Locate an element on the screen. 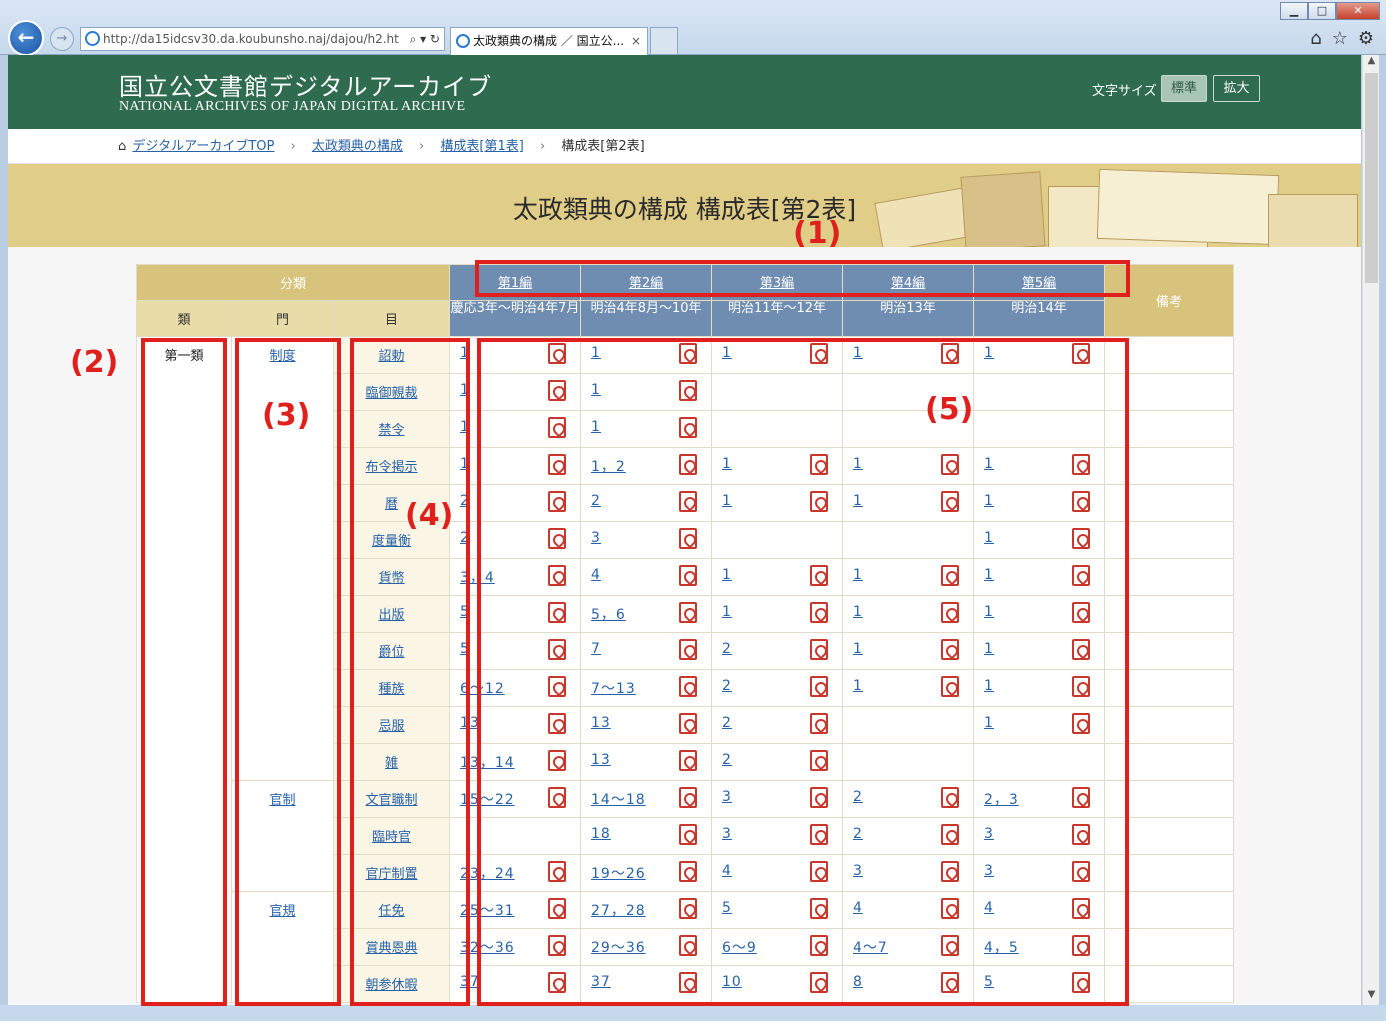 The image size is (1386, 1021). window-bottom-border is located at coordinates (693, 1013).